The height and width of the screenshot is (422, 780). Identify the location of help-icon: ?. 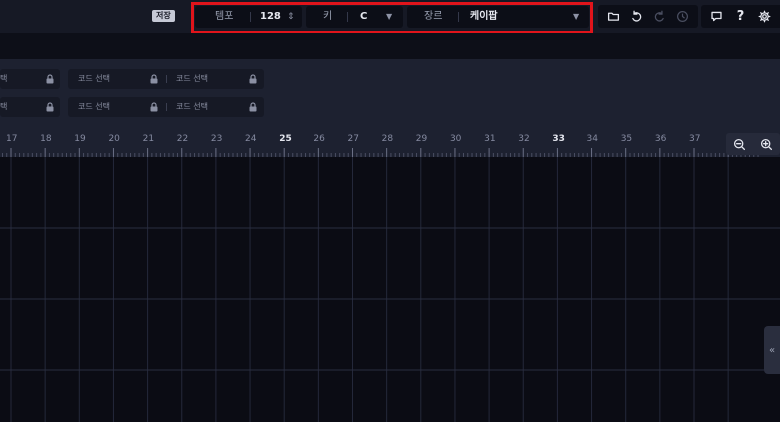
(740, 17).